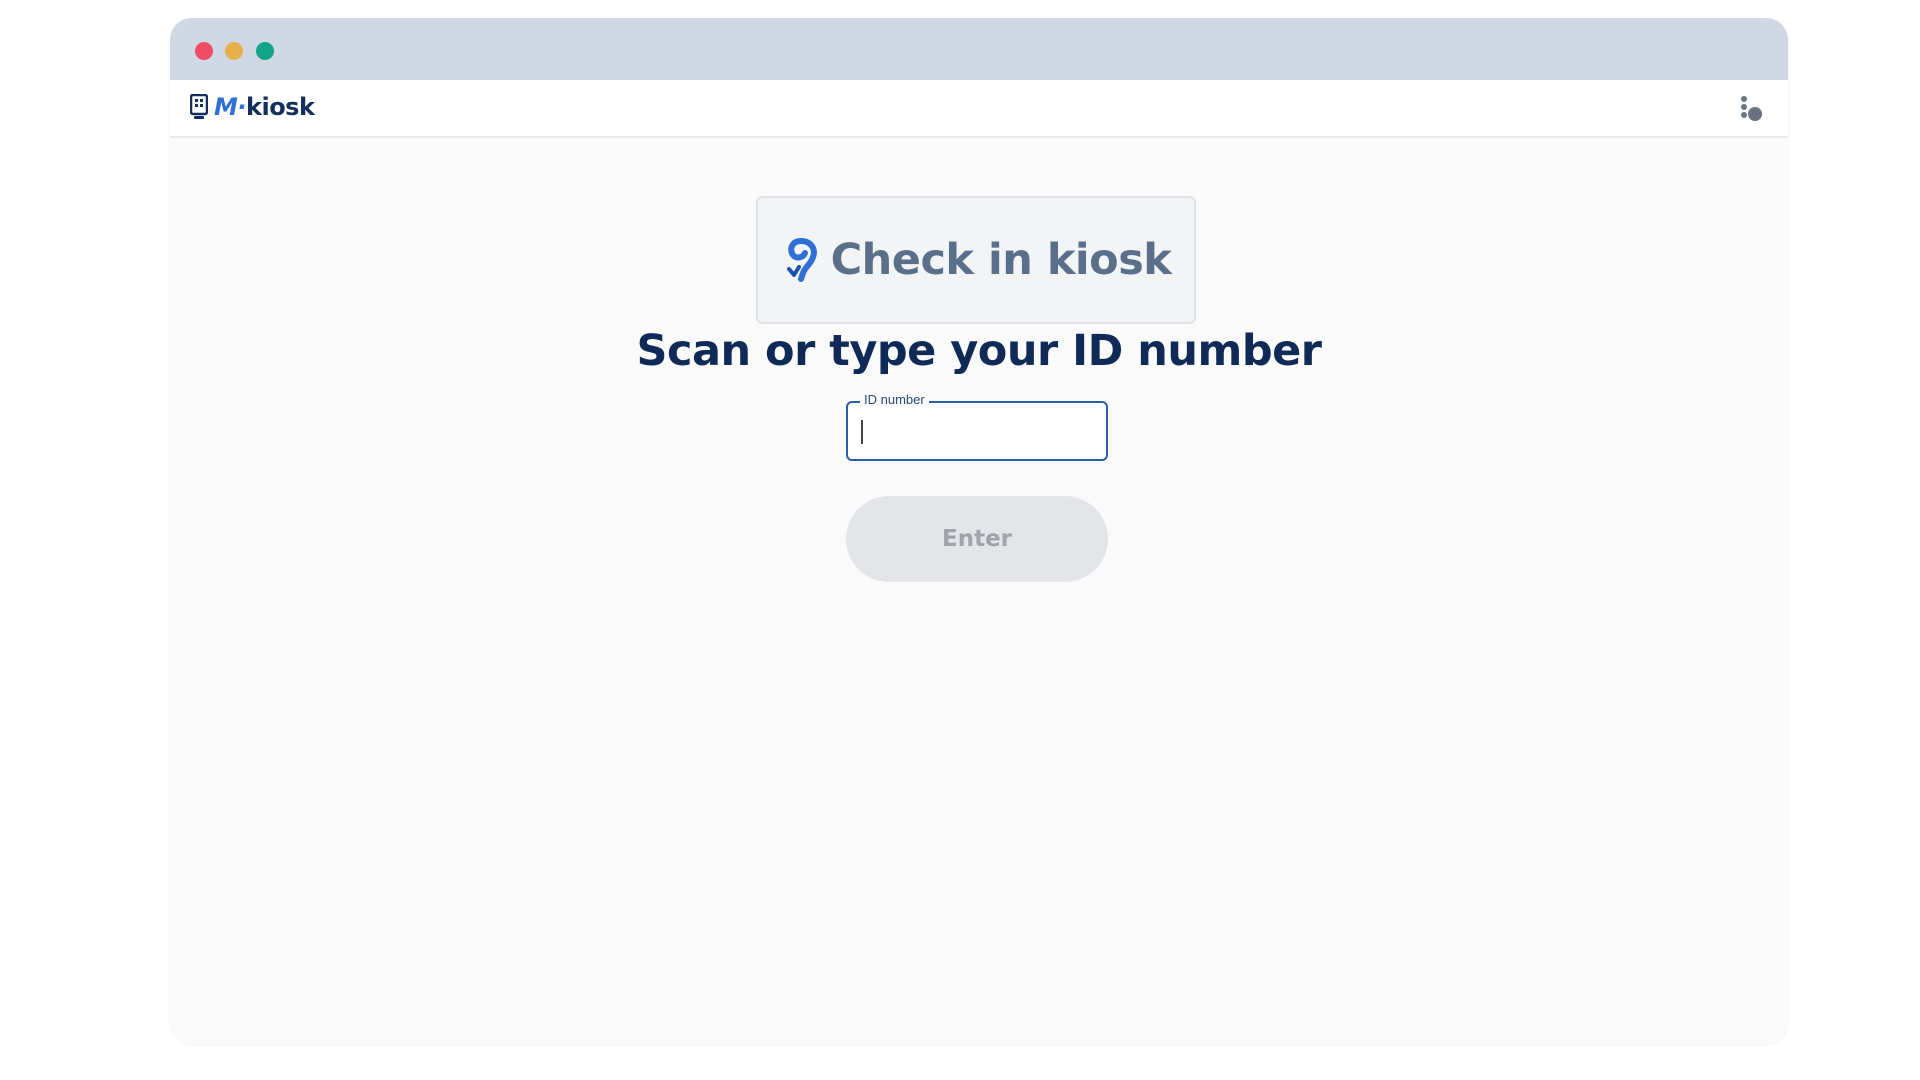 This screenshot has height=1080, width=1920. What do you see at coordinates (979, 109) in the screenshot?
I see `app-header: M·kiosk` at bounding box center [979, 109].